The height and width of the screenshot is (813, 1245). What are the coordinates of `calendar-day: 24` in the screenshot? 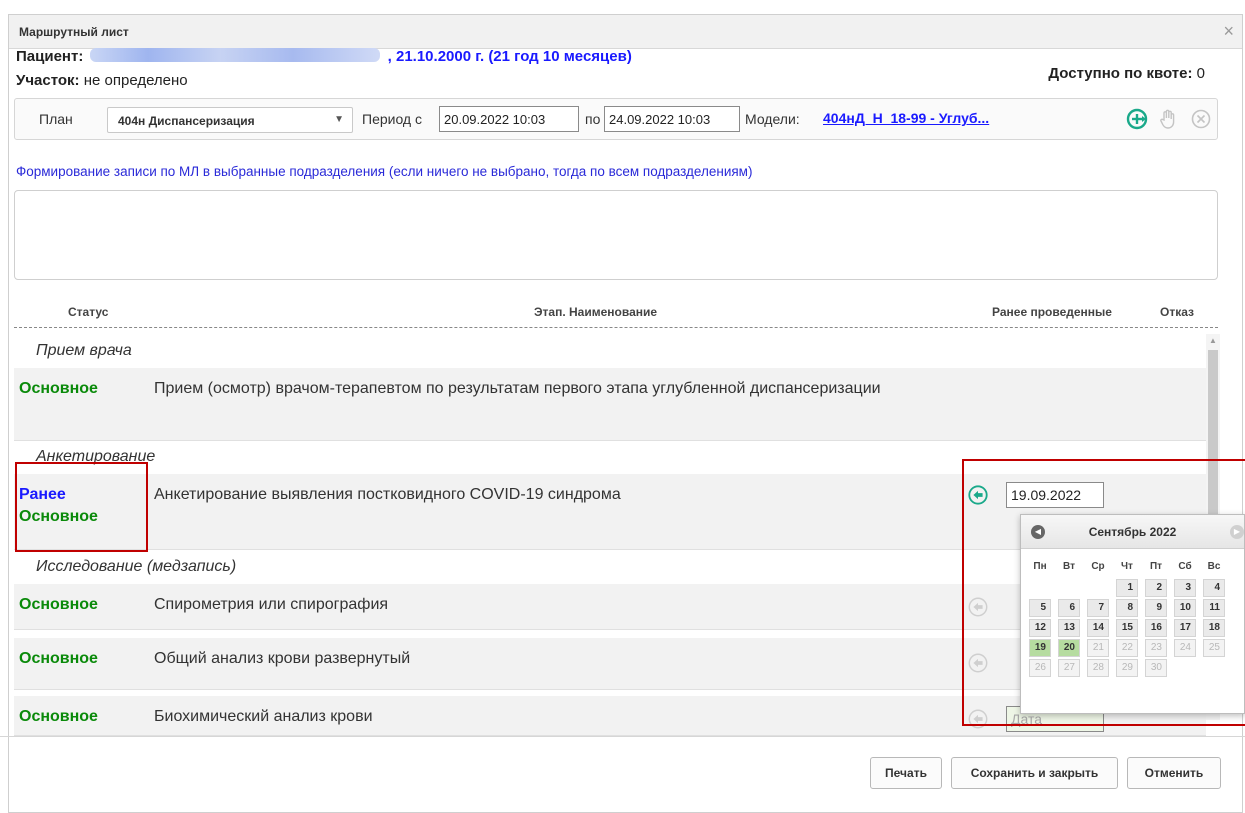 It's located at (1185, 648).